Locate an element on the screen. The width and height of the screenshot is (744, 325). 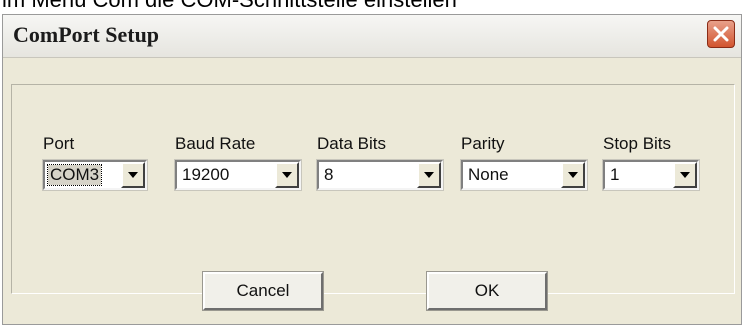
port-label: Port is located at coordinates (59, 143).